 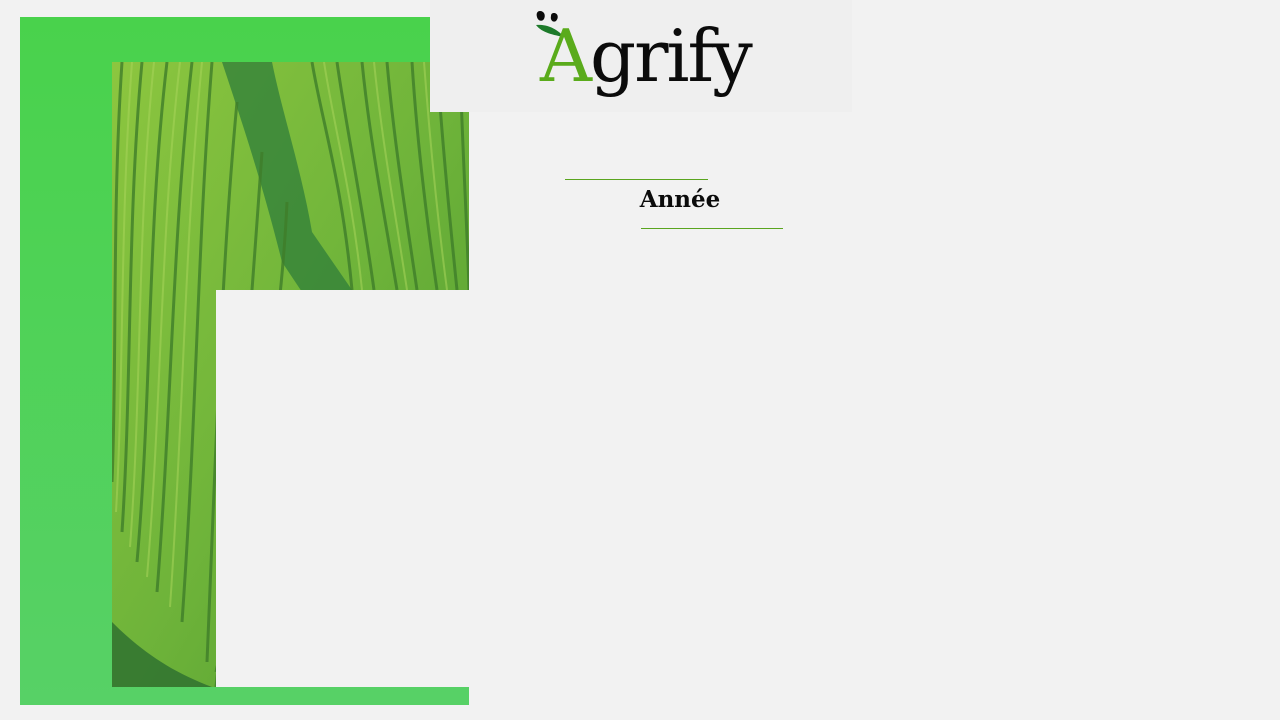 What do you see at coordinates (680, 199) in the screenshot?
I see `section-title: Année` at bounding box center [680, 199].